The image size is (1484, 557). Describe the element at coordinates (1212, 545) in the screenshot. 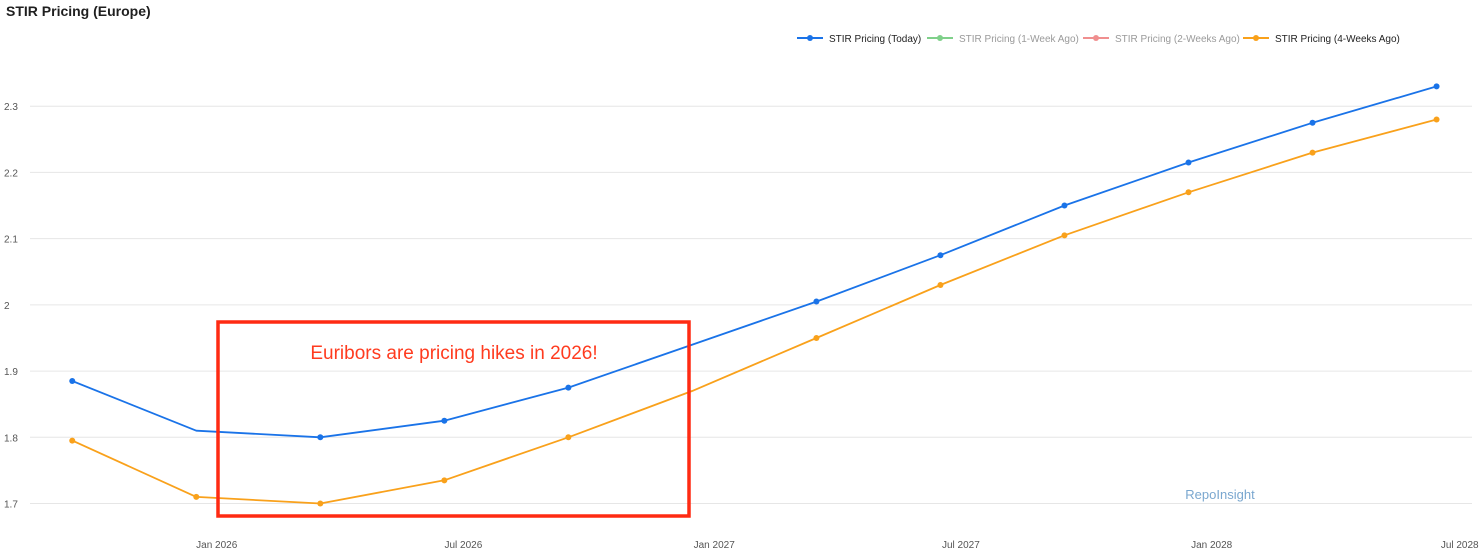

I see `x-tick-label: Jan 2028` at that location.